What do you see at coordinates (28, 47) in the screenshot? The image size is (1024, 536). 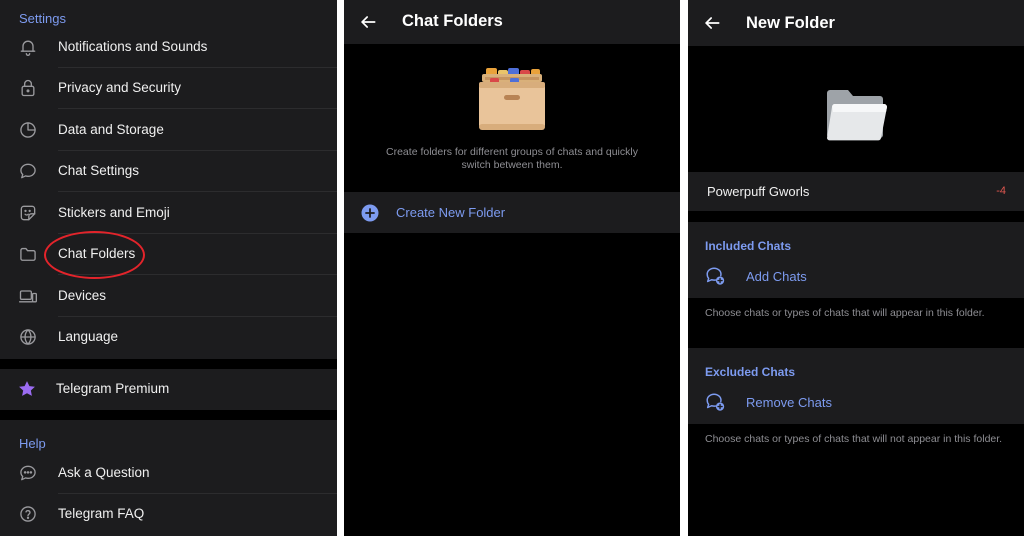 I see `bell-icon` at bounding box center [28, 47].